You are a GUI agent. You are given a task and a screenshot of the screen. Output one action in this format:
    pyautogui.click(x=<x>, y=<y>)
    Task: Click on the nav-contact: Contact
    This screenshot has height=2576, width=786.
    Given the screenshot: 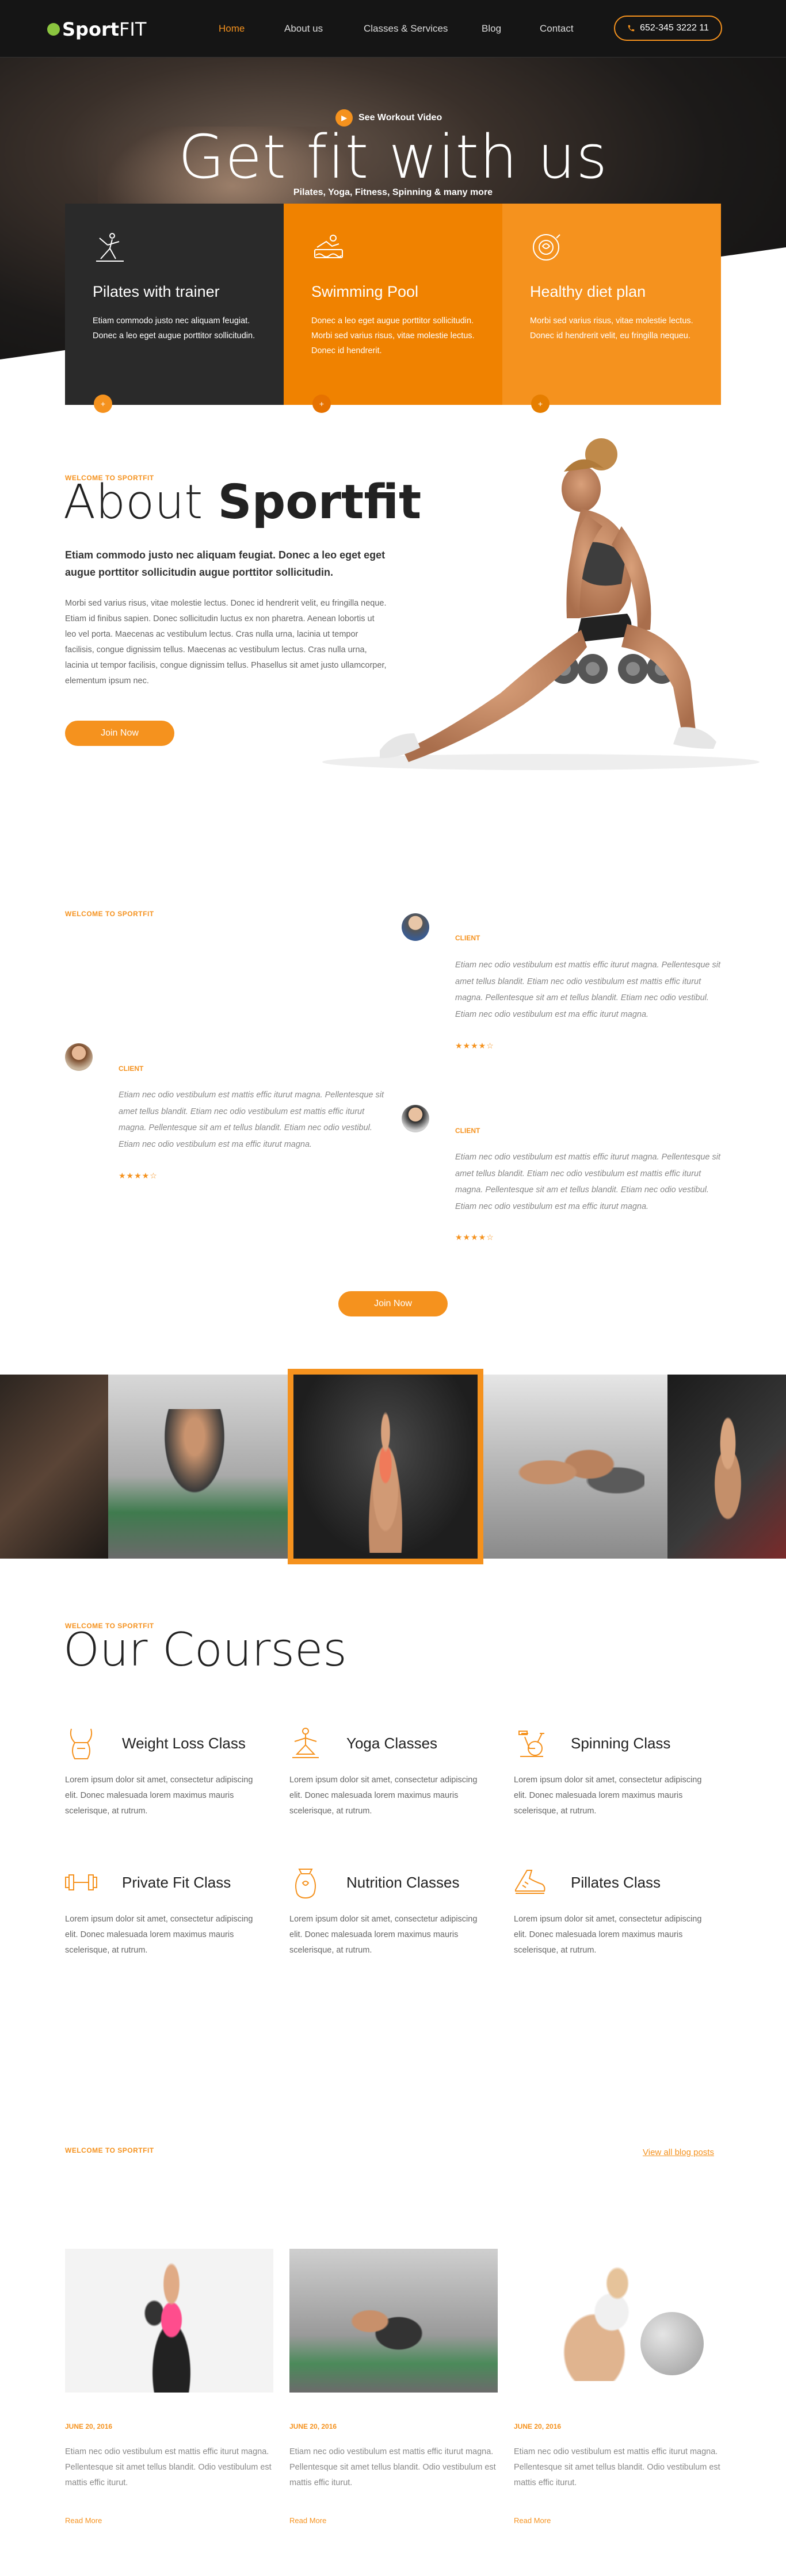 What is the action you would take?
    pyautogui.click(x=557, y=29)
    